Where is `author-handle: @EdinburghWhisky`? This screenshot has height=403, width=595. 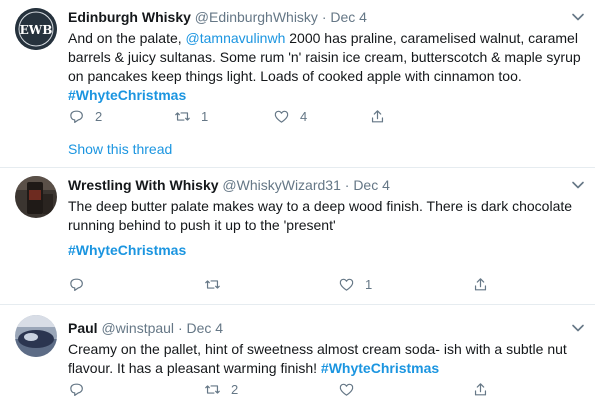 author-handle: @EdinburghWhisky is located at coordinates (256, 17).